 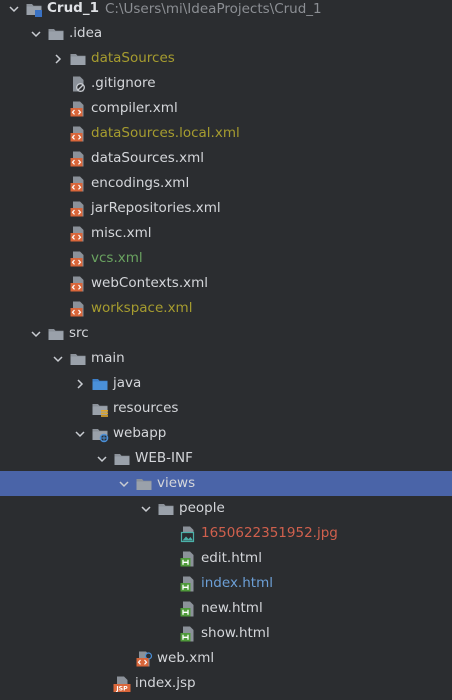 What do you see at coordinates (78, 84) in the screenshot?
I see `ignore-file-icon` at bounding box center [78, 84].